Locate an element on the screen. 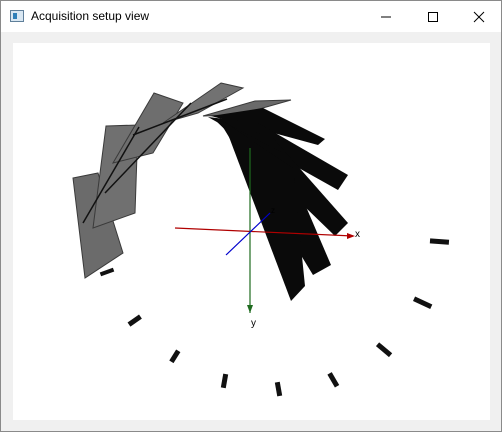  maximize-icon is located at coordinates (433, 17).